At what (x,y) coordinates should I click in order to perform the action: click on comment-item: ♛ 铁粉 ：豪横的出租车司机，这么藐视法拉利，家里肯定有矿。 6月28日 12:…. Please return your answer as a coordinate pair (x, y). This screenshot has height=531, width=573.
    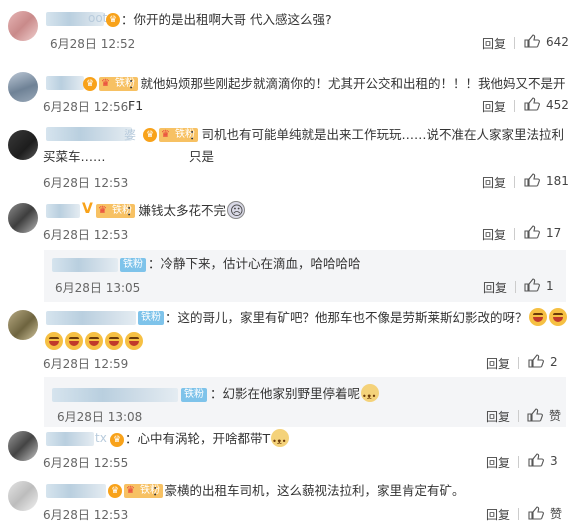
    Looking at the image, I should click on (286, 503).